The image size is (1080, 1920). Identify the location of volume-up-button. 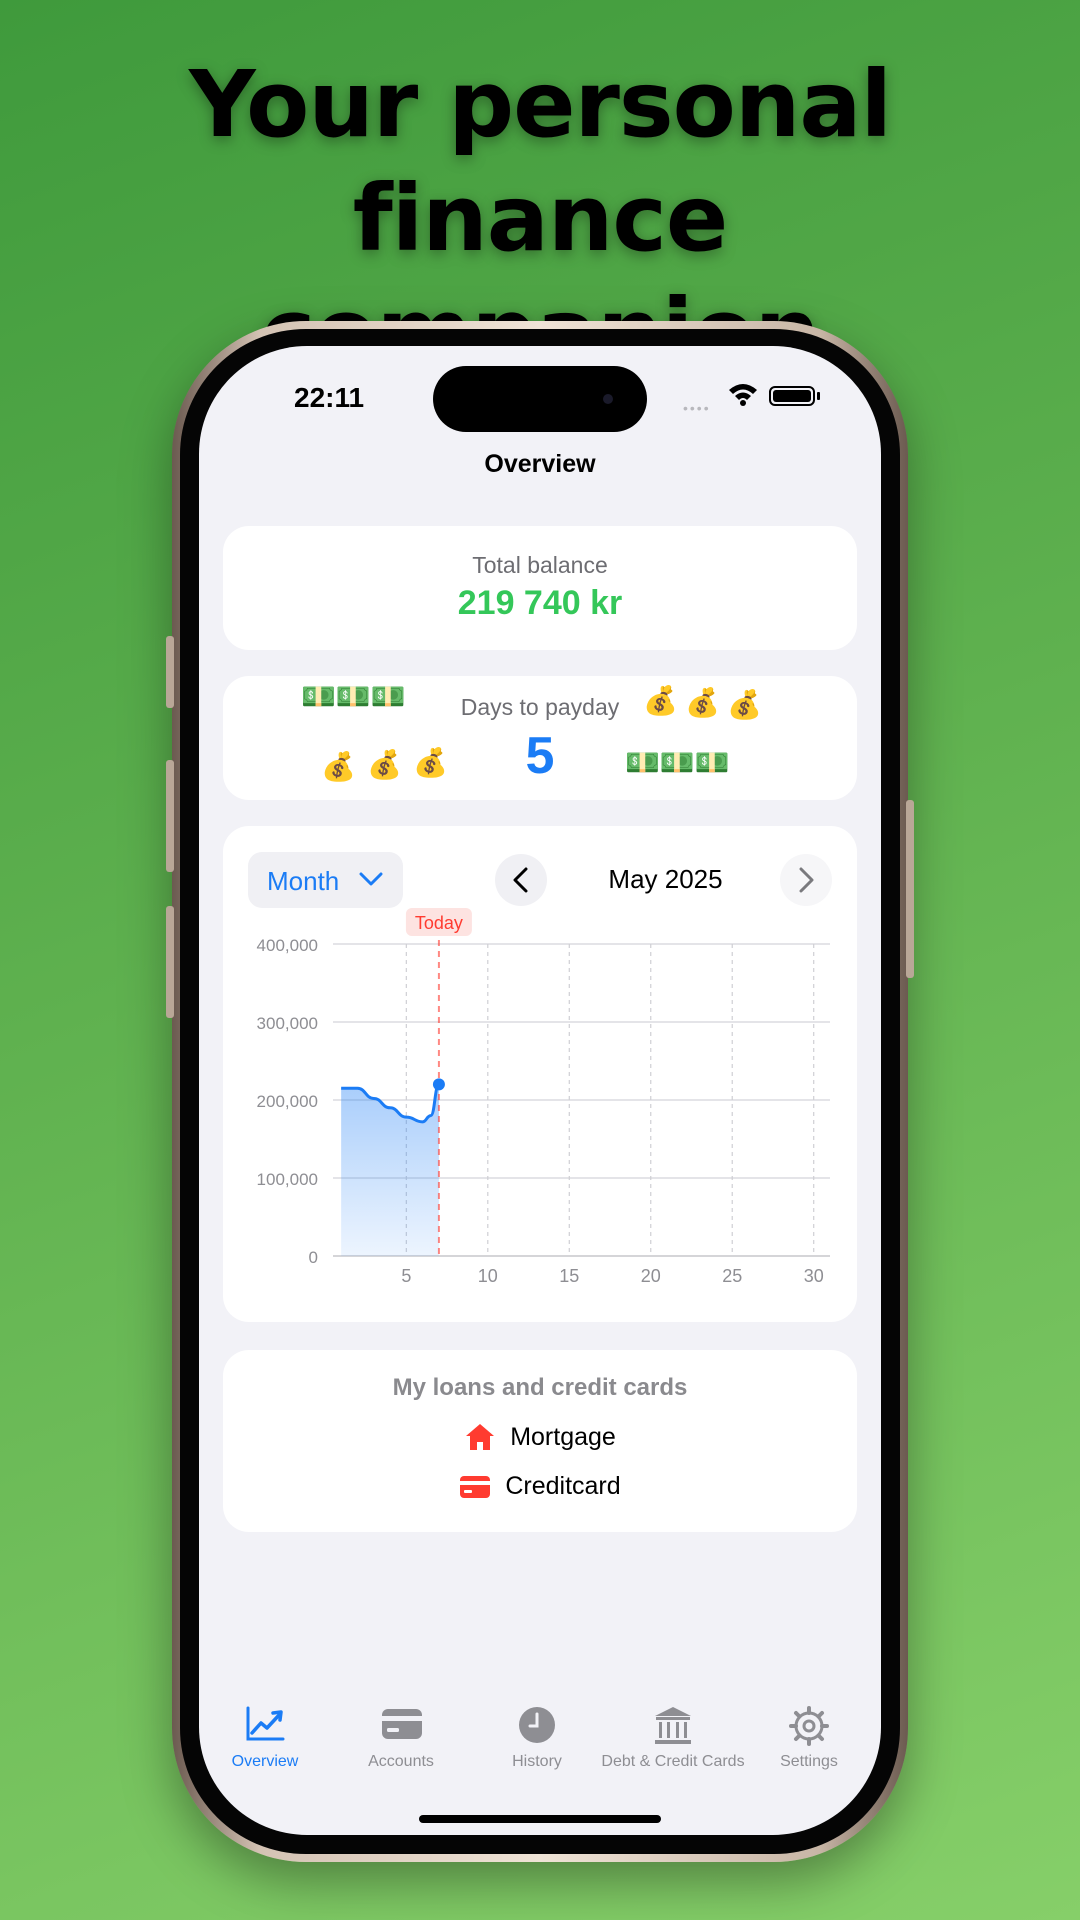
(170, 816).